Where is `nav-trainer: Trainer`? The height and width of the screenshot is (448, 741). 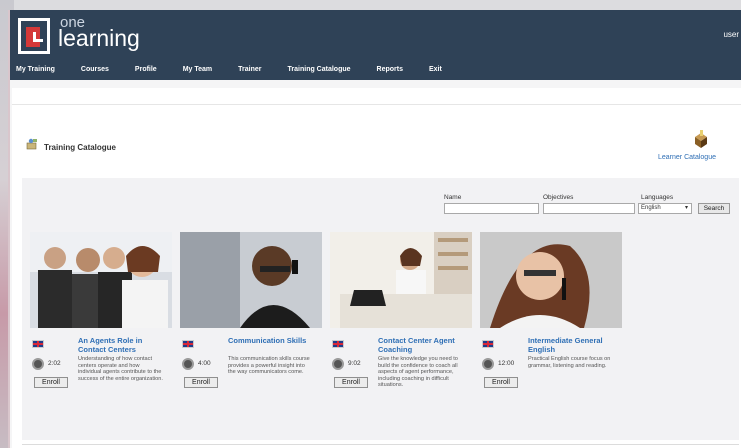 nav-trainer: Trainer is located at coordinates (249, 69).